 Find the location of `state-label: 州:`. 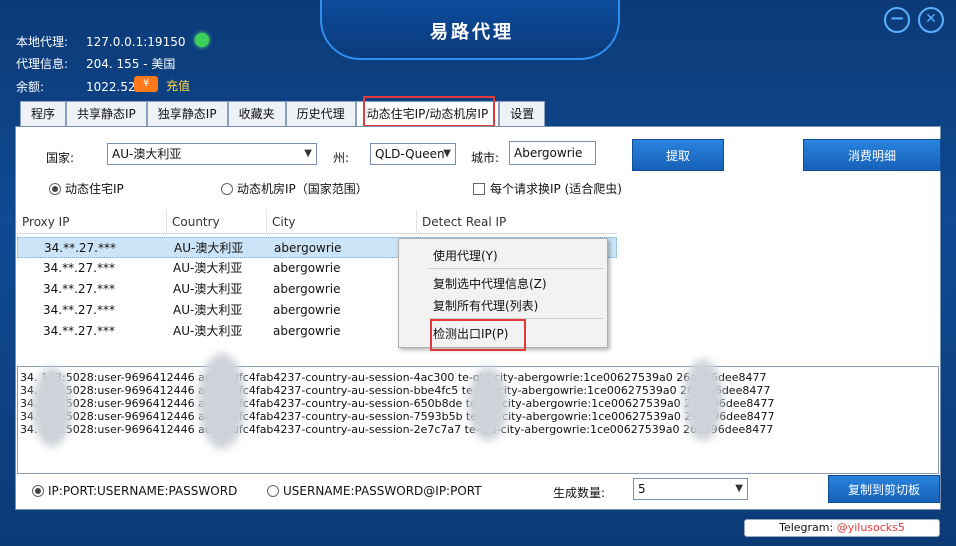

state-label: 州: is located at coordinates (341, 158).